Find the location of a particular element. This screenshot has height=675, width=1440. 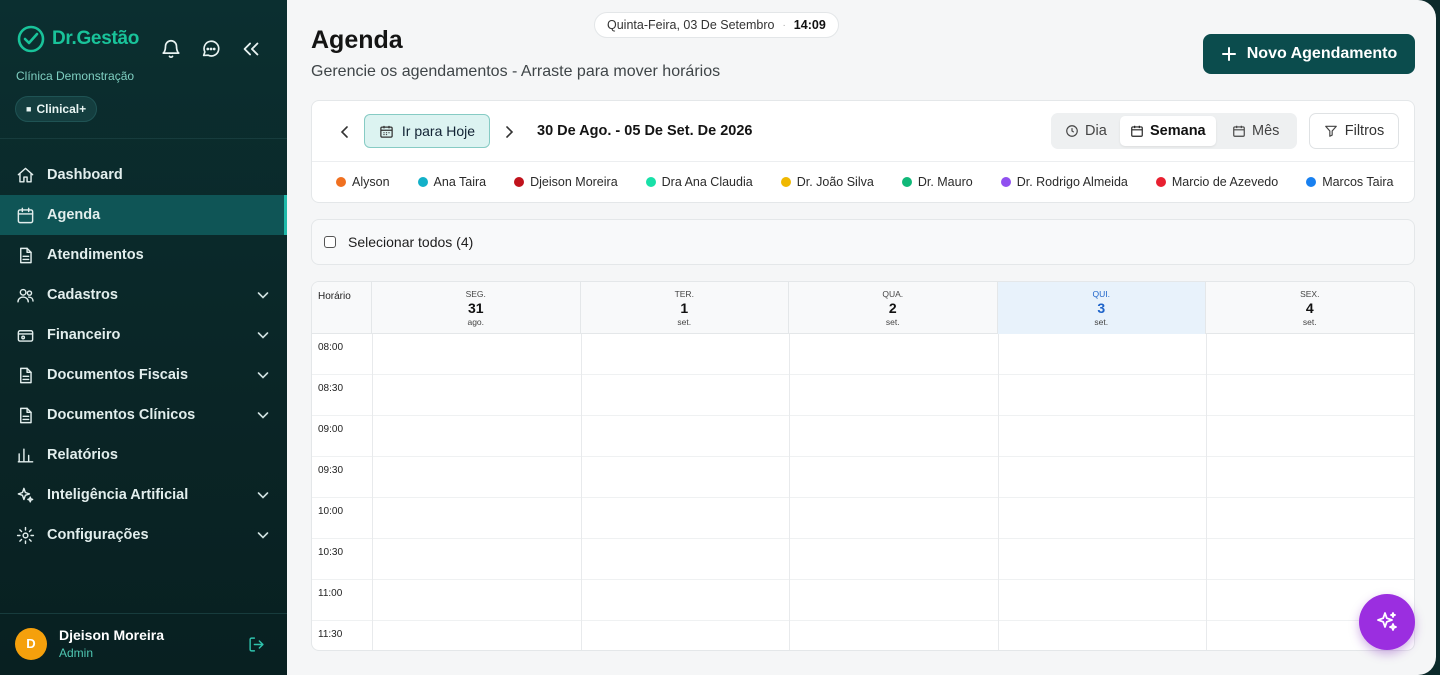

sidebar-item-label: Relatórios is located at coordinates (82, 455).